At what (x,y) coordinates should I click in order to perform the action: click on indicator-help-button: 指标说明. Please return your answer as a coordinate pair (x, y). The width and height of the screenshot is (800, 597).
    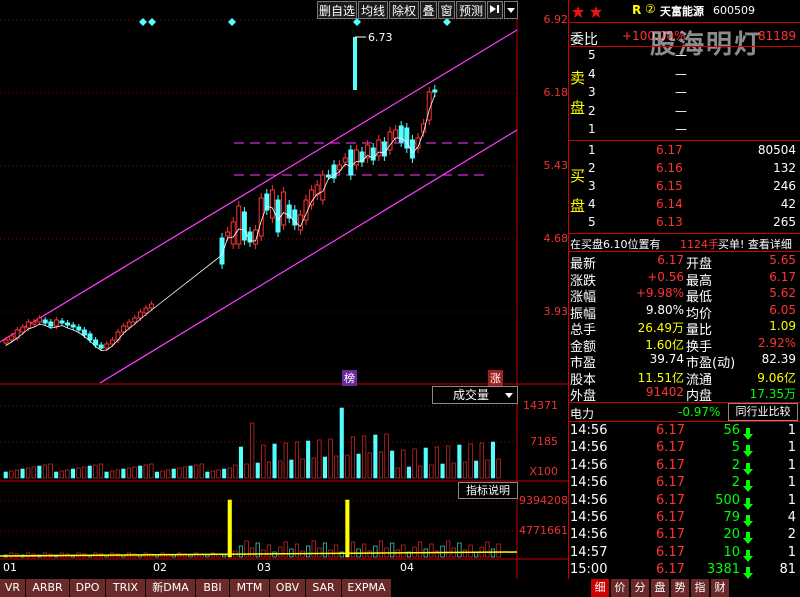
    Looking at the image, I should click on (488, 490).